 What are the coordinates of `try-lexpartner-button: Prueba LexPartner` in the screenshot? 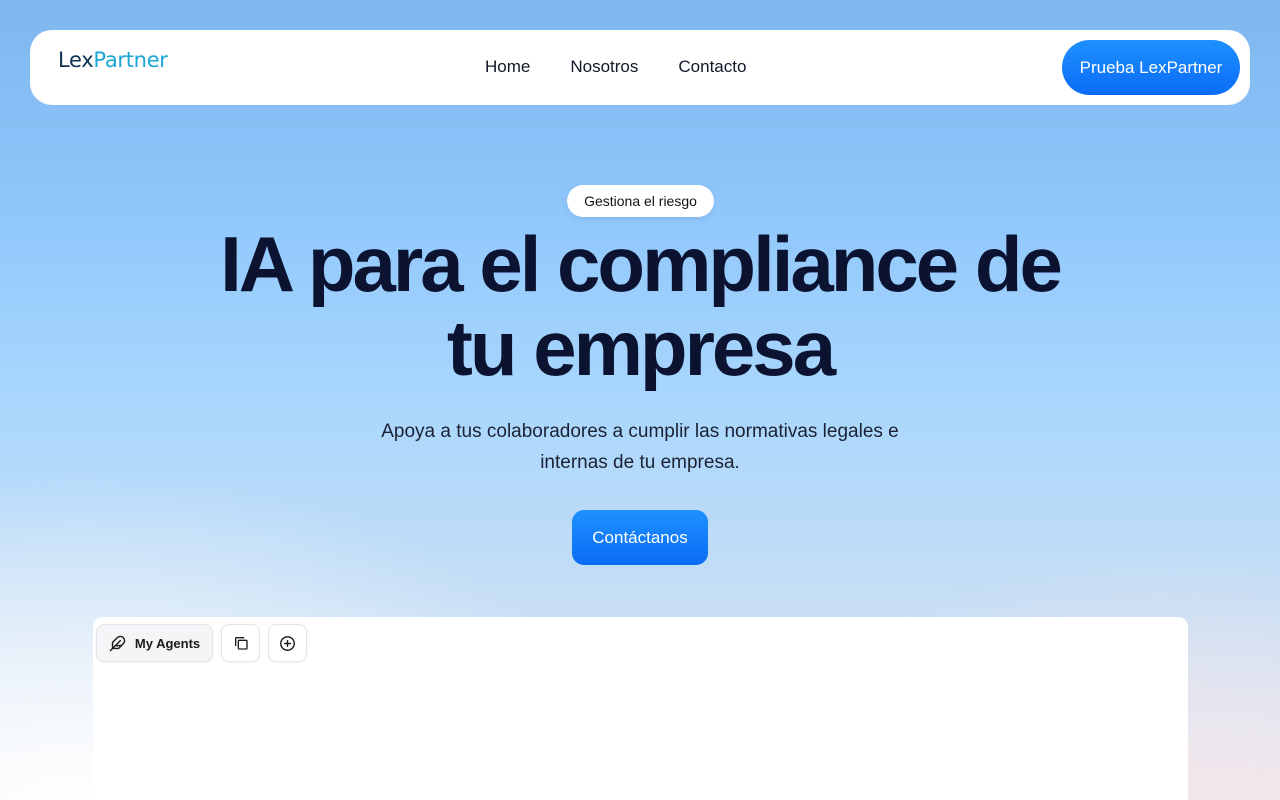 It's located at (1151, 67).